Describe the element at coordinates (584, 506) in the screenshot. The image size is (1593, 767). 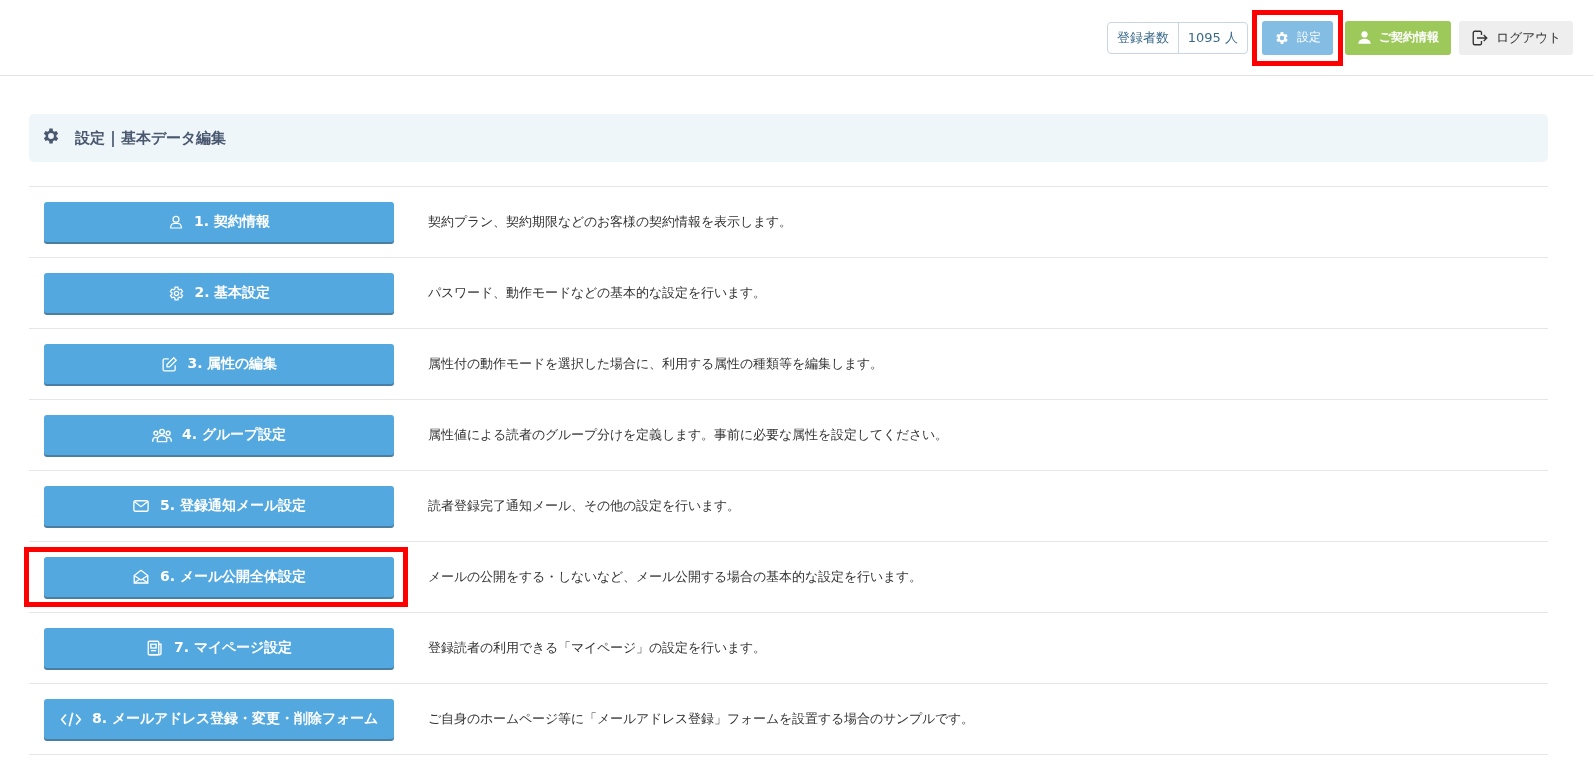
I see `menu-description: 読者登録完了通知メール、その他の設定を行います。` at that location.